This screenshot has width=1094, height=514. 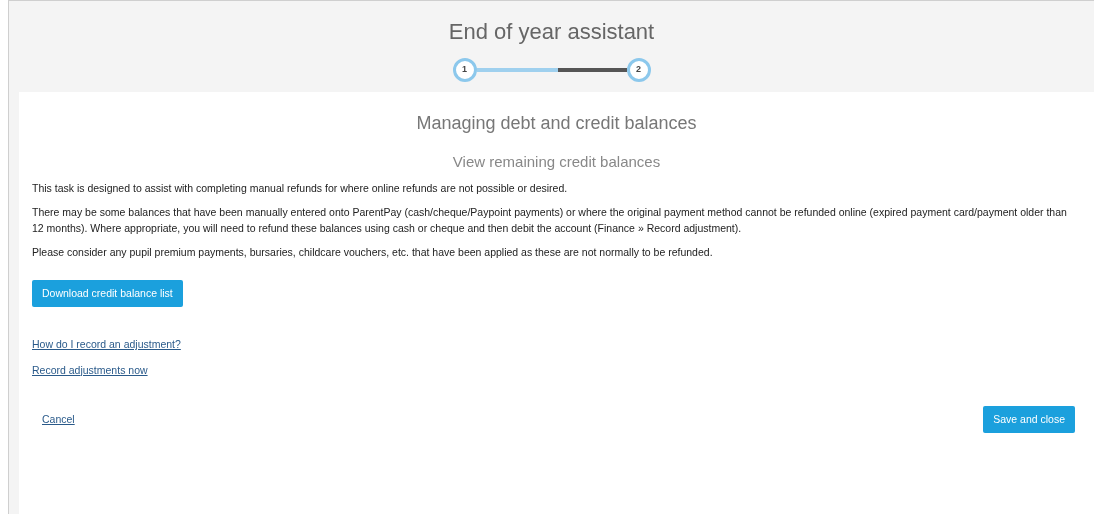 What do you see at coordinates (550, 220) in the screenshot?
I see `info-paragraph: There may be some balances that have been manually entered onto ParentPay (cash/cheque/Paypoint payments) or where the original payment method cannot be refunded online (expired payment card/payment older than 12 months). Where appropriate, you will need to refund these balances using cash or cheque and then debit the account (Finance » Record adjustment).` at bounding box center [550, 220].